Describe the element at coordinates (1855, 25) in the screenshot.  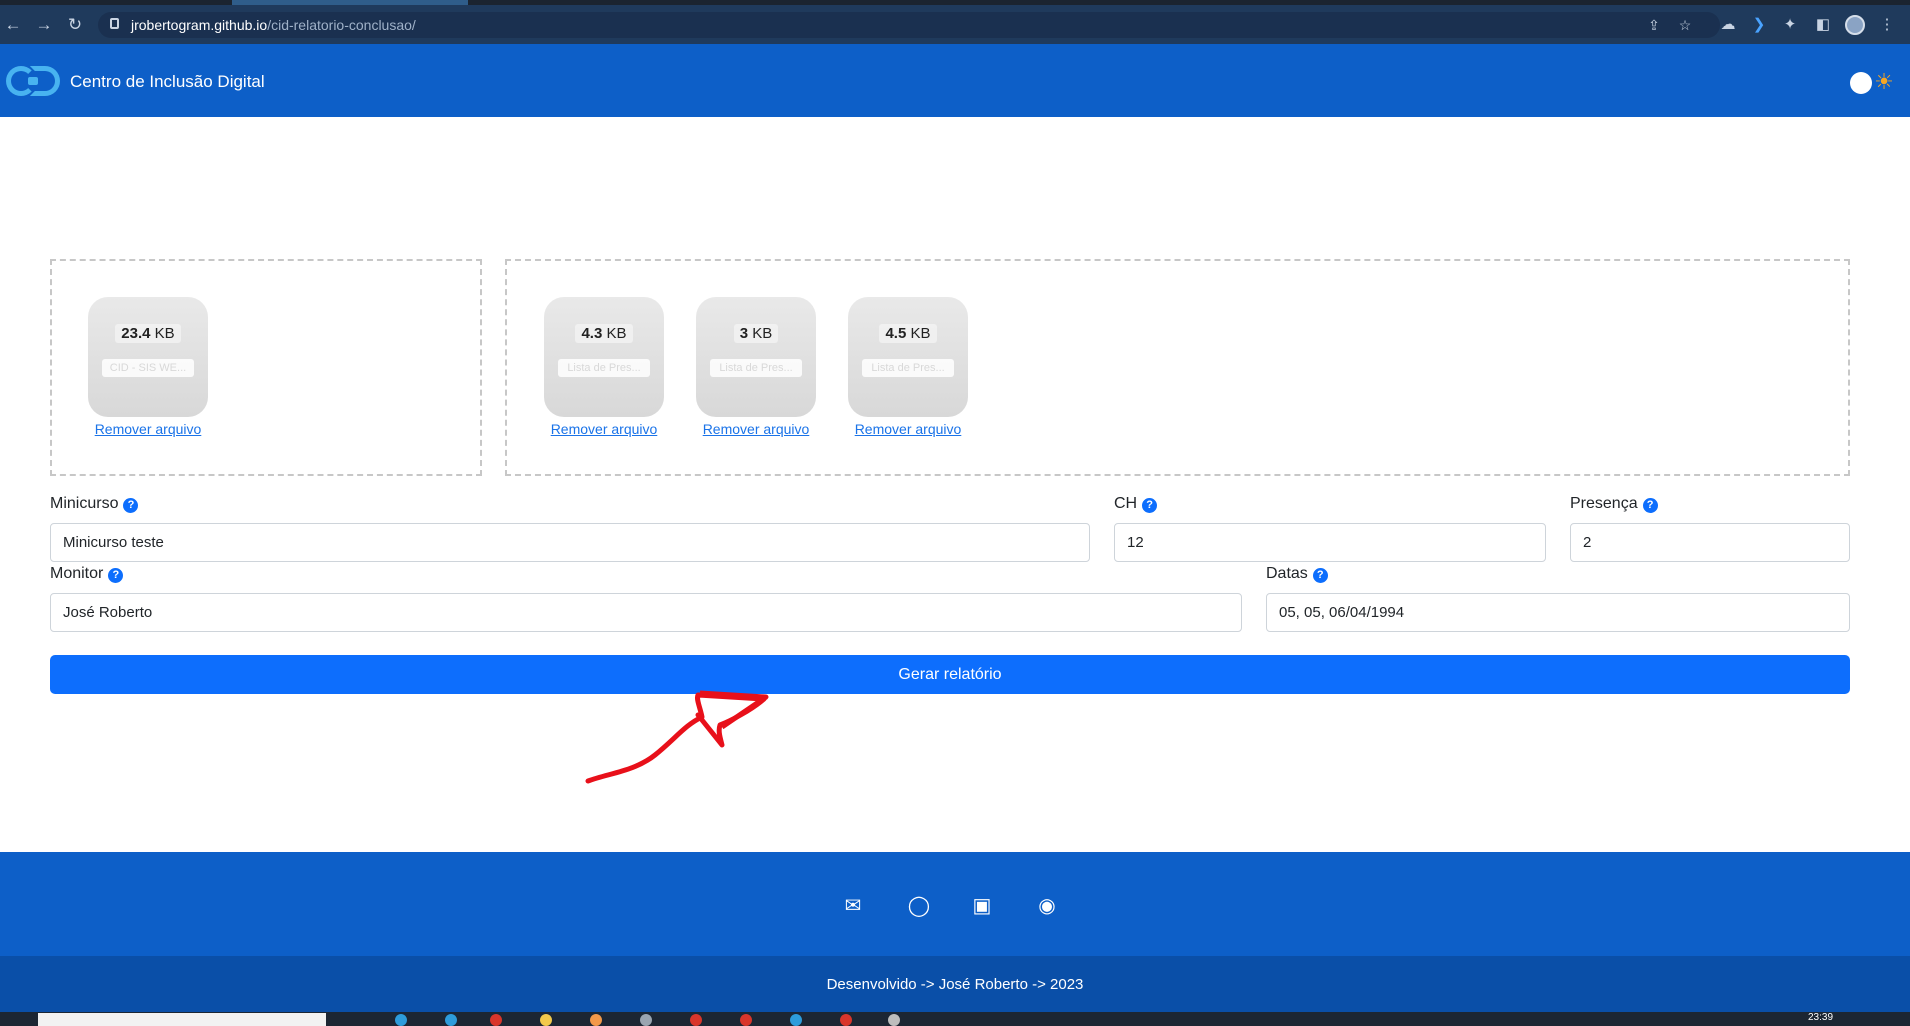
I see `profile-avatar` at that location.